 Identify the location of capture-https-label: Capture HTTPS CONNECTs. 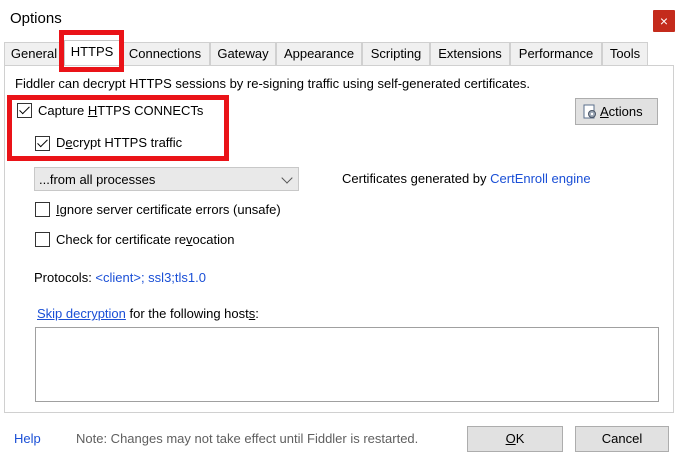
(120, 110).